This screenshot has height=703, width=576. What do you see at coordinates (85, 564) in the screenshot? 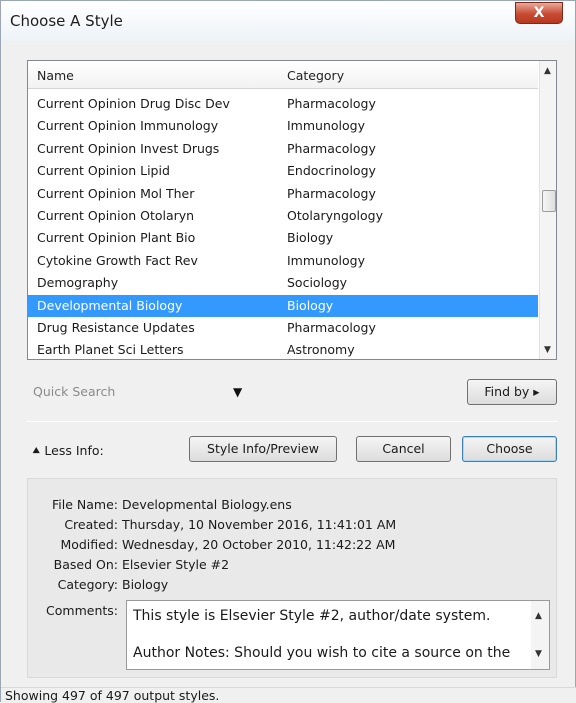
I see `based-on-label: Based On:` at bounding box center [85, 564].